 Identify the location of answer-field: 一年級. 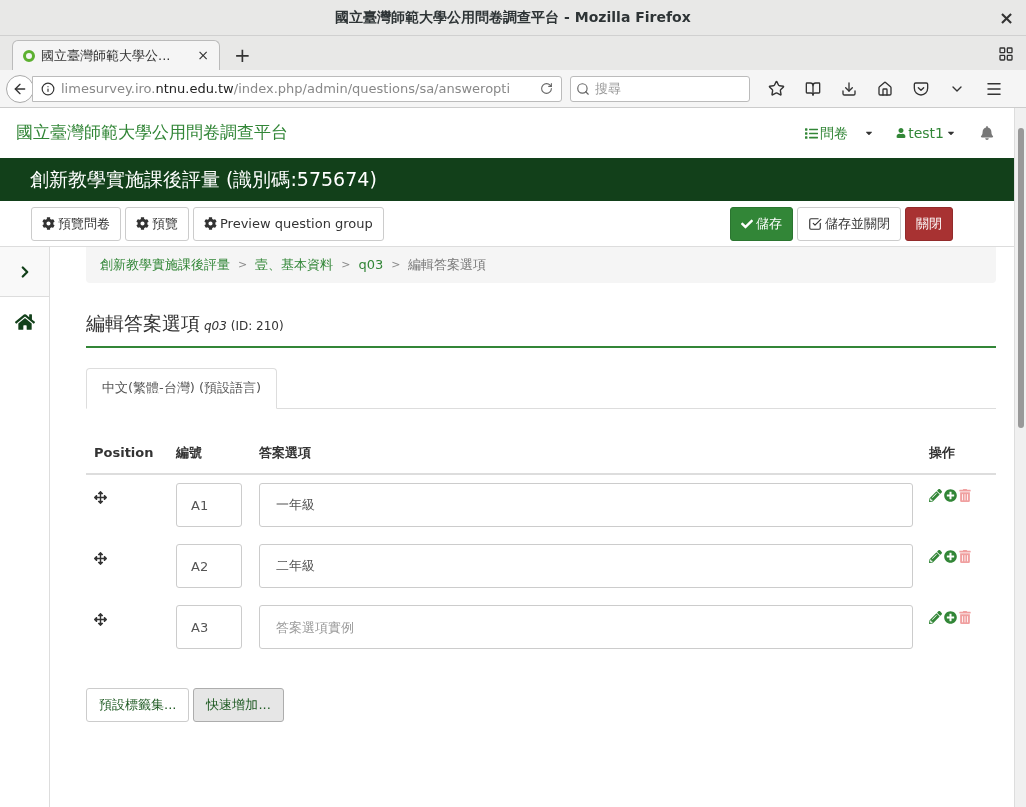
(586, 505).